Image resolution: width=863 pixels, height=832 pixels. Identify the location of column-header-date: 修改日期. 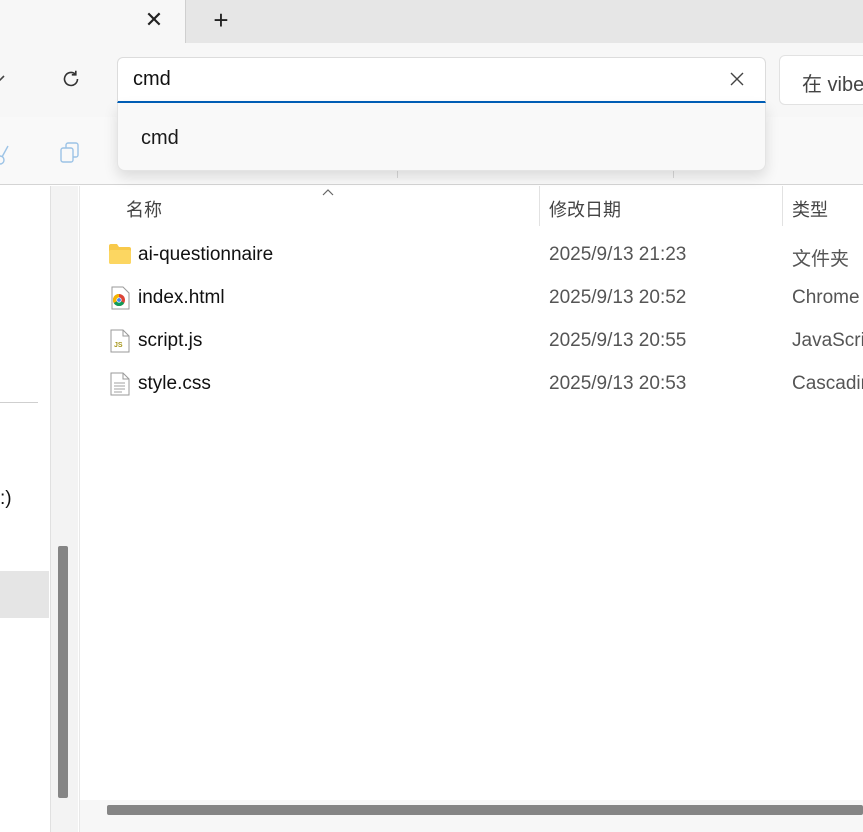
(585, 209).